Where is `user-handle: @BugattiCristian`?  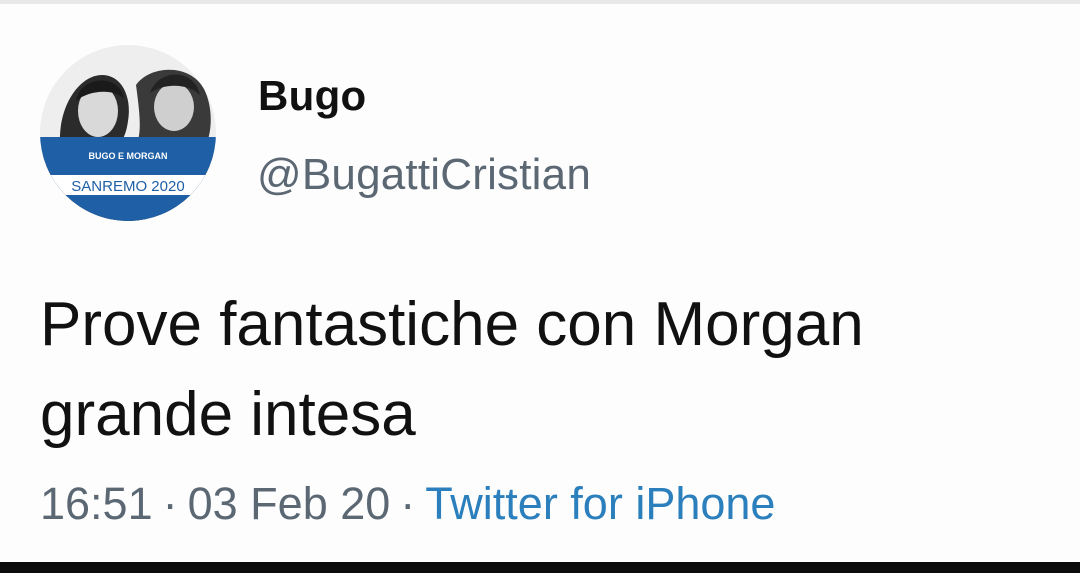 user-handle: @BugattiCristian is located at coordinates (424, 175).